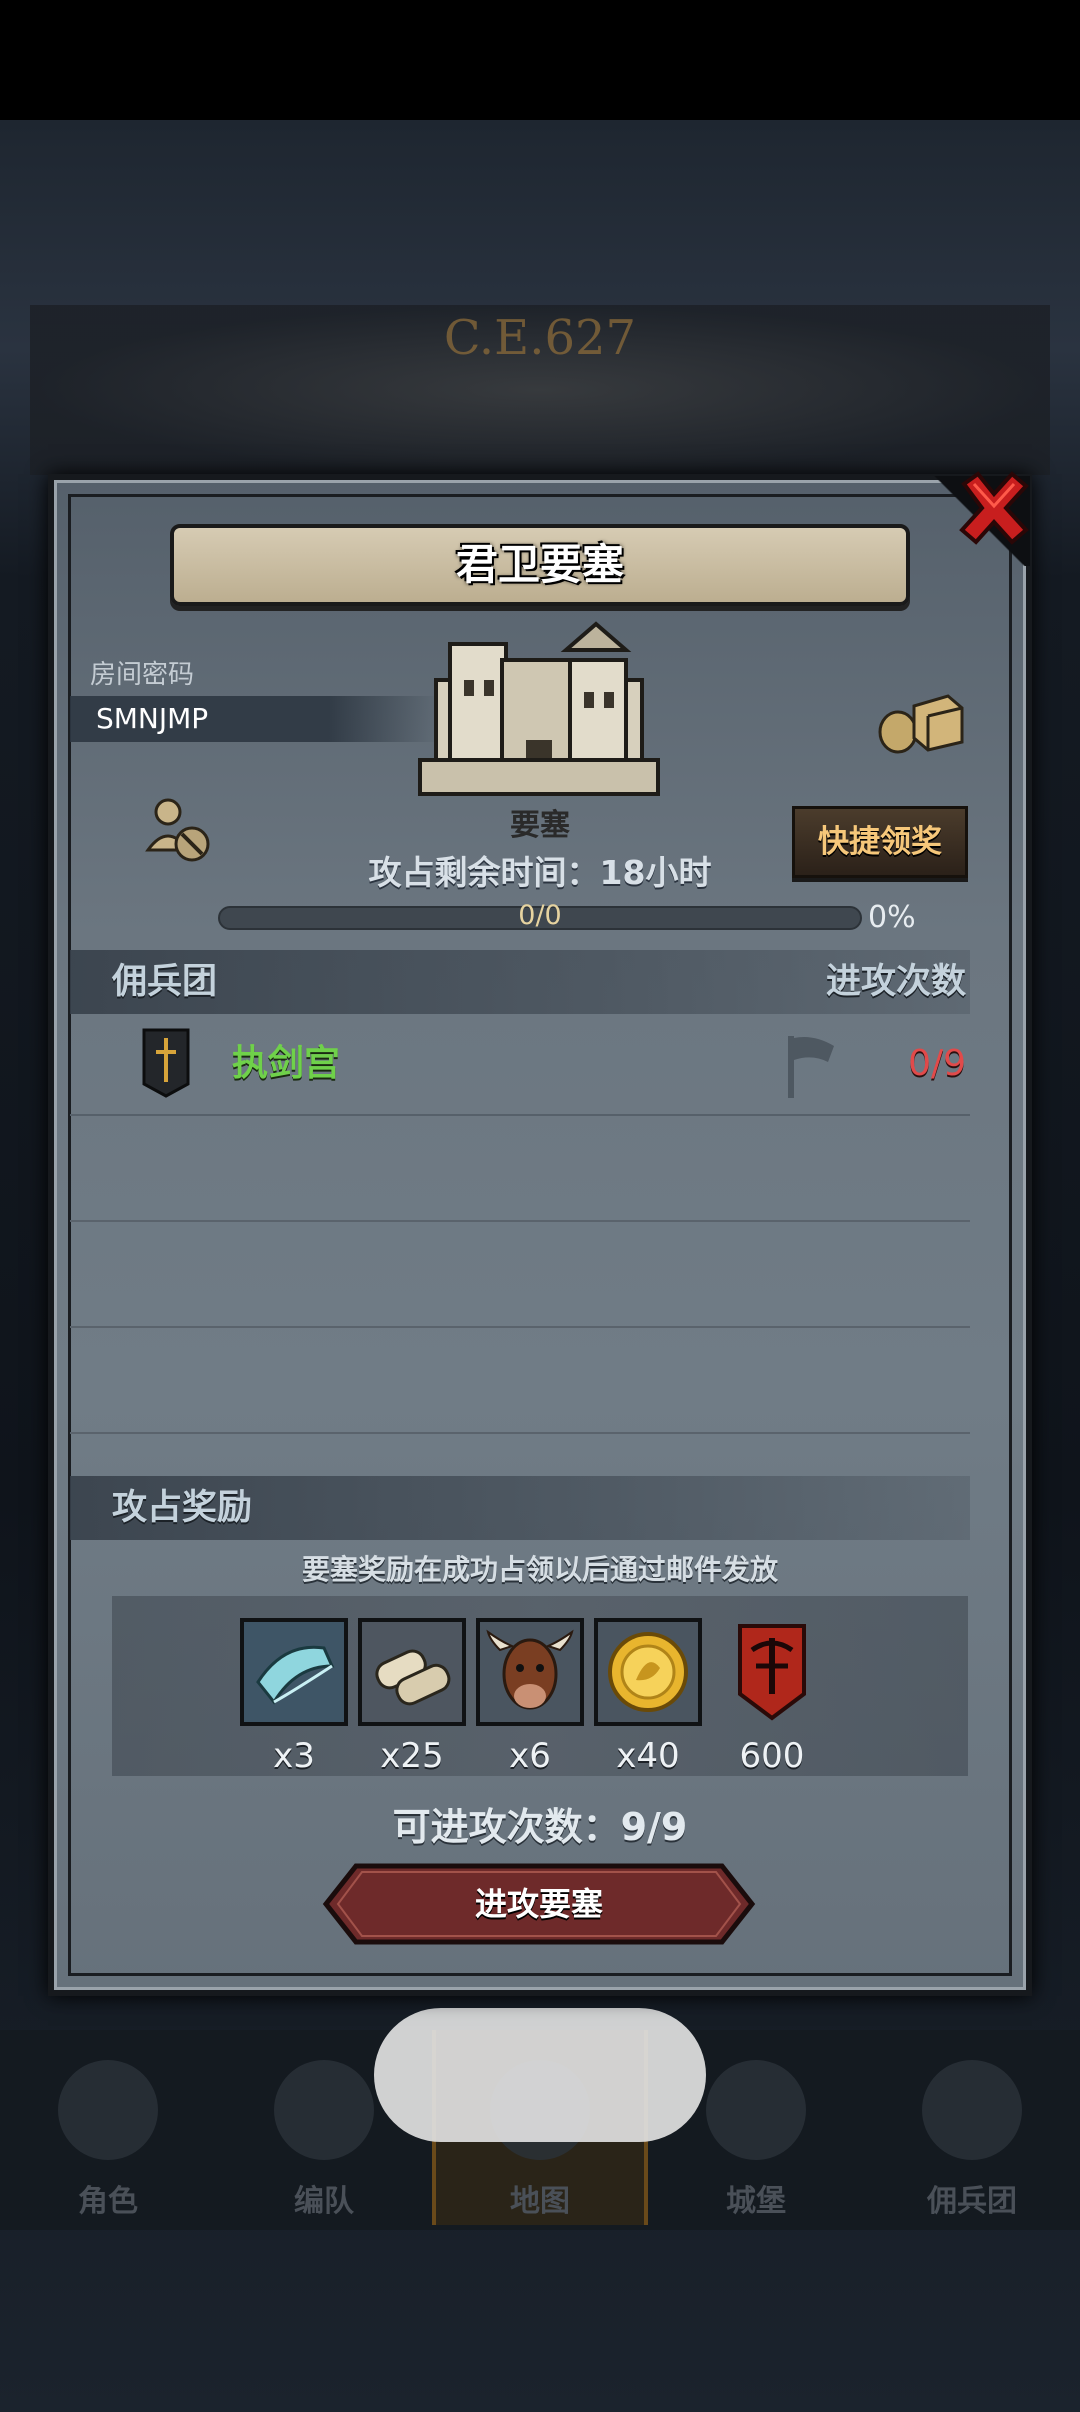  I want to click on nav-label: 地图, so click(540, 2201).